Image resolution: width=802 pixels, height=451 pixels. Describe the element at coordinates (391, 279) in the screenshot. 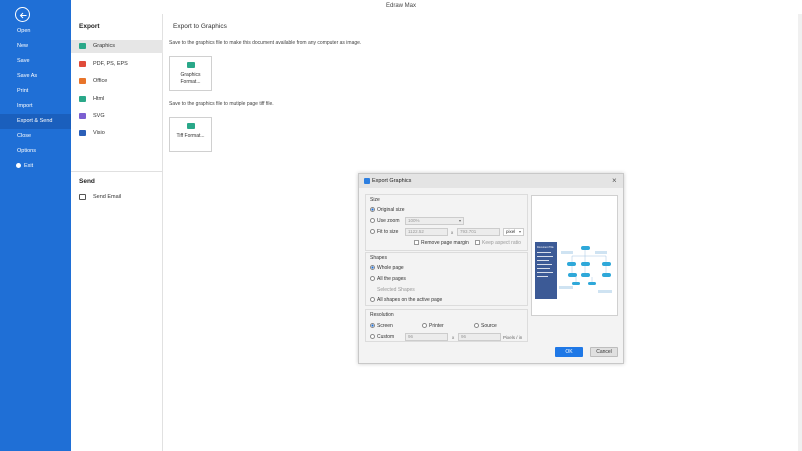

I see `all-pages-label: All the pages` at that location.